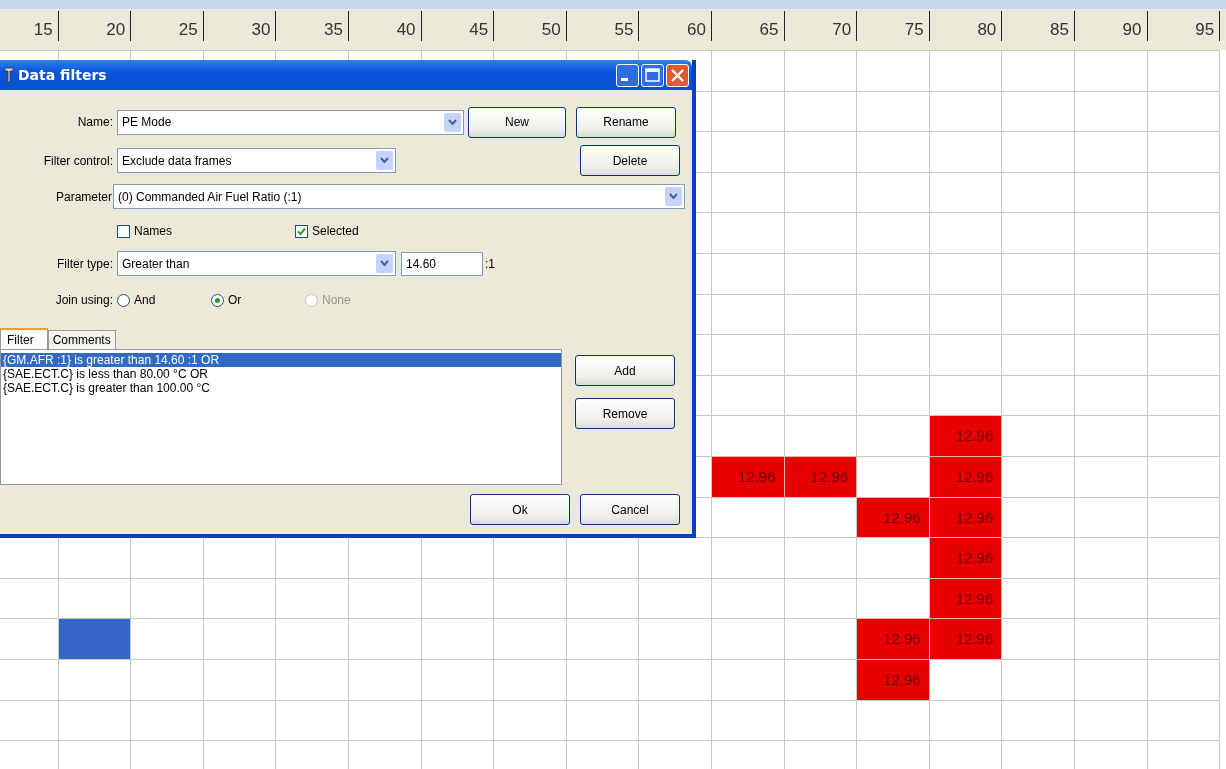 This screenshot has width=1226, height=769. I want to click on column-header: 15, so click(29, 26).